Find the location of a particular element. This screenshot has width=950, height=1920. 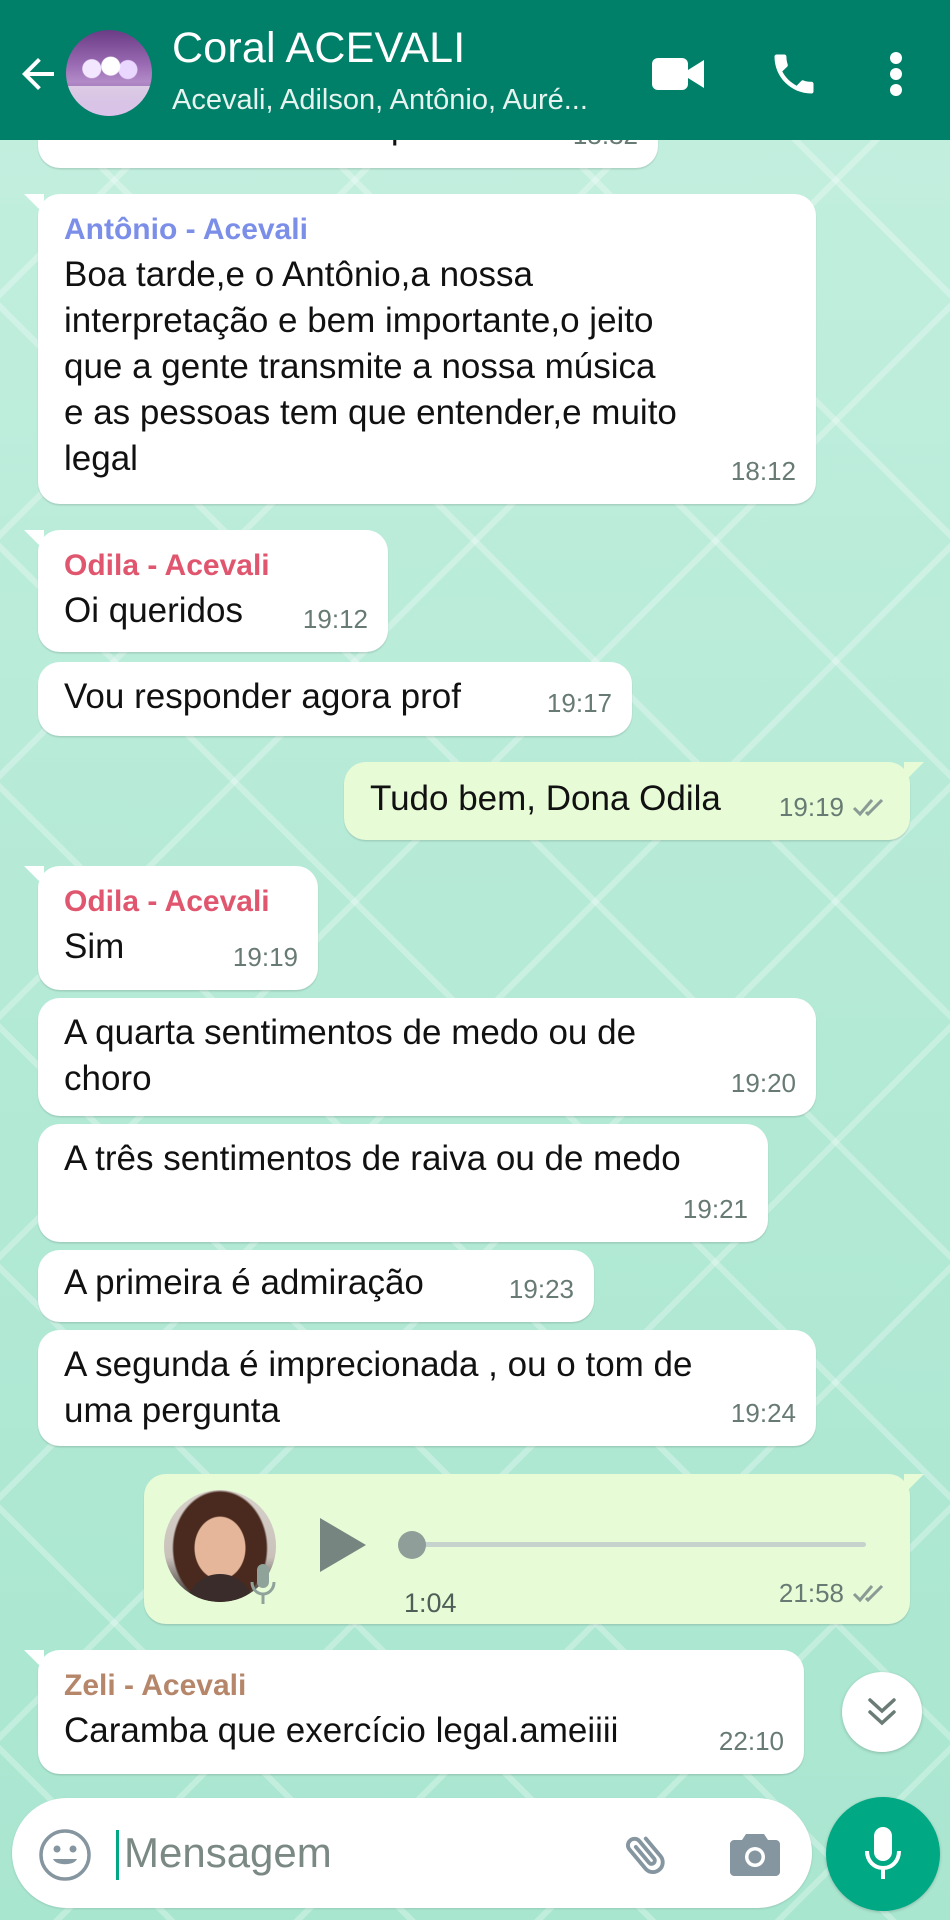

voice-mic-icon is located at coordinates (263, 1584).